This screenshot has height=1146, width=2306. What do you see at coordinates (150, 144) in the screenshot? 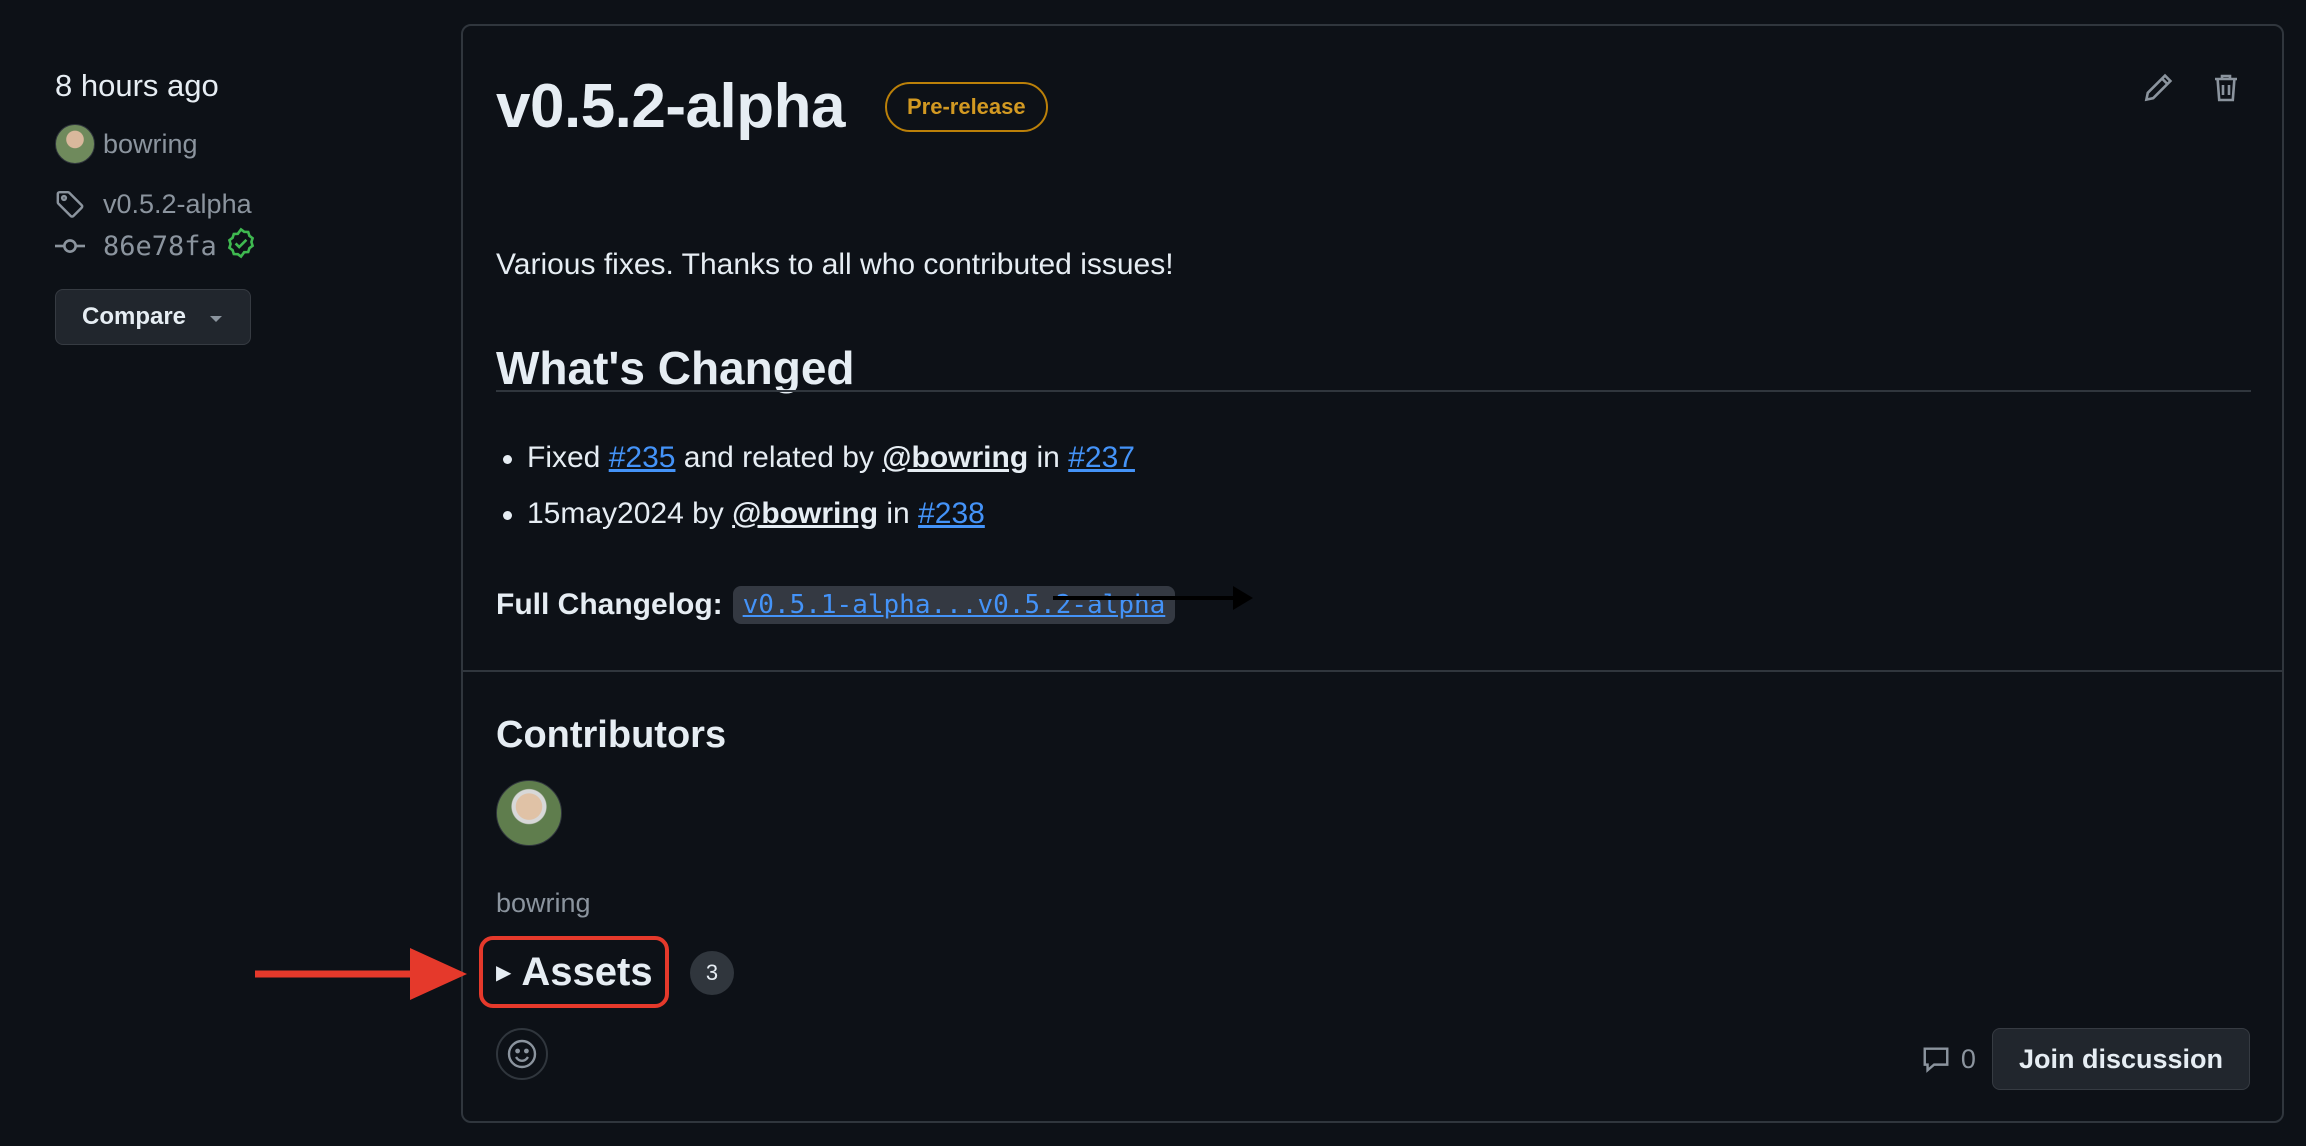
I see `author-name: bowring` at bounding box center [150, 144].